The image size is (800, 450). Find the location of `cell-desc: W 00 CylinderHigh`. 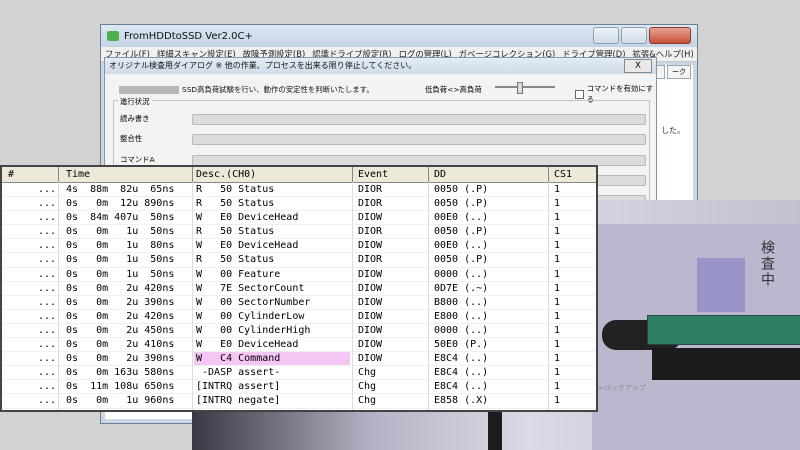

cell-desc: W 00 CylinderHigh is located at coordinates (253, 330).